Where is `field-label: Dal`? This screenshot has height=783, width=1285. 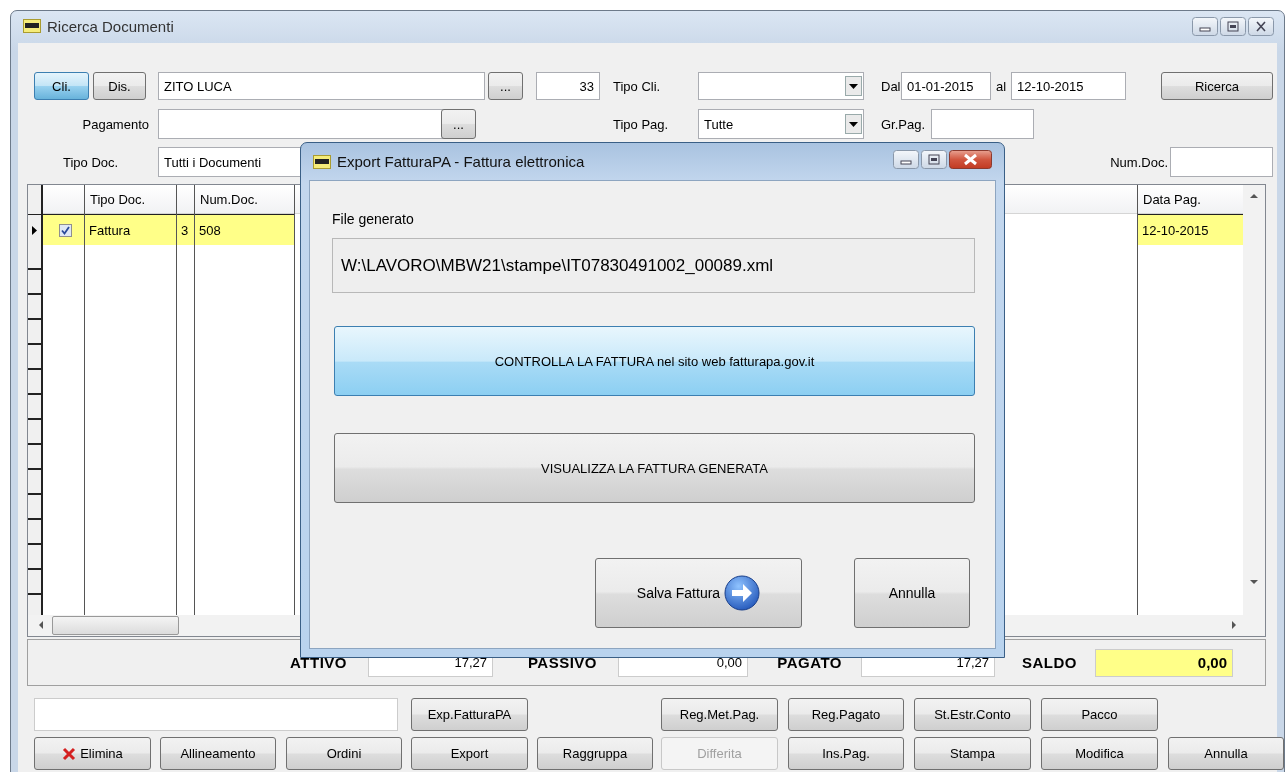
field-label: Dal is located at coordinates (891, 86).